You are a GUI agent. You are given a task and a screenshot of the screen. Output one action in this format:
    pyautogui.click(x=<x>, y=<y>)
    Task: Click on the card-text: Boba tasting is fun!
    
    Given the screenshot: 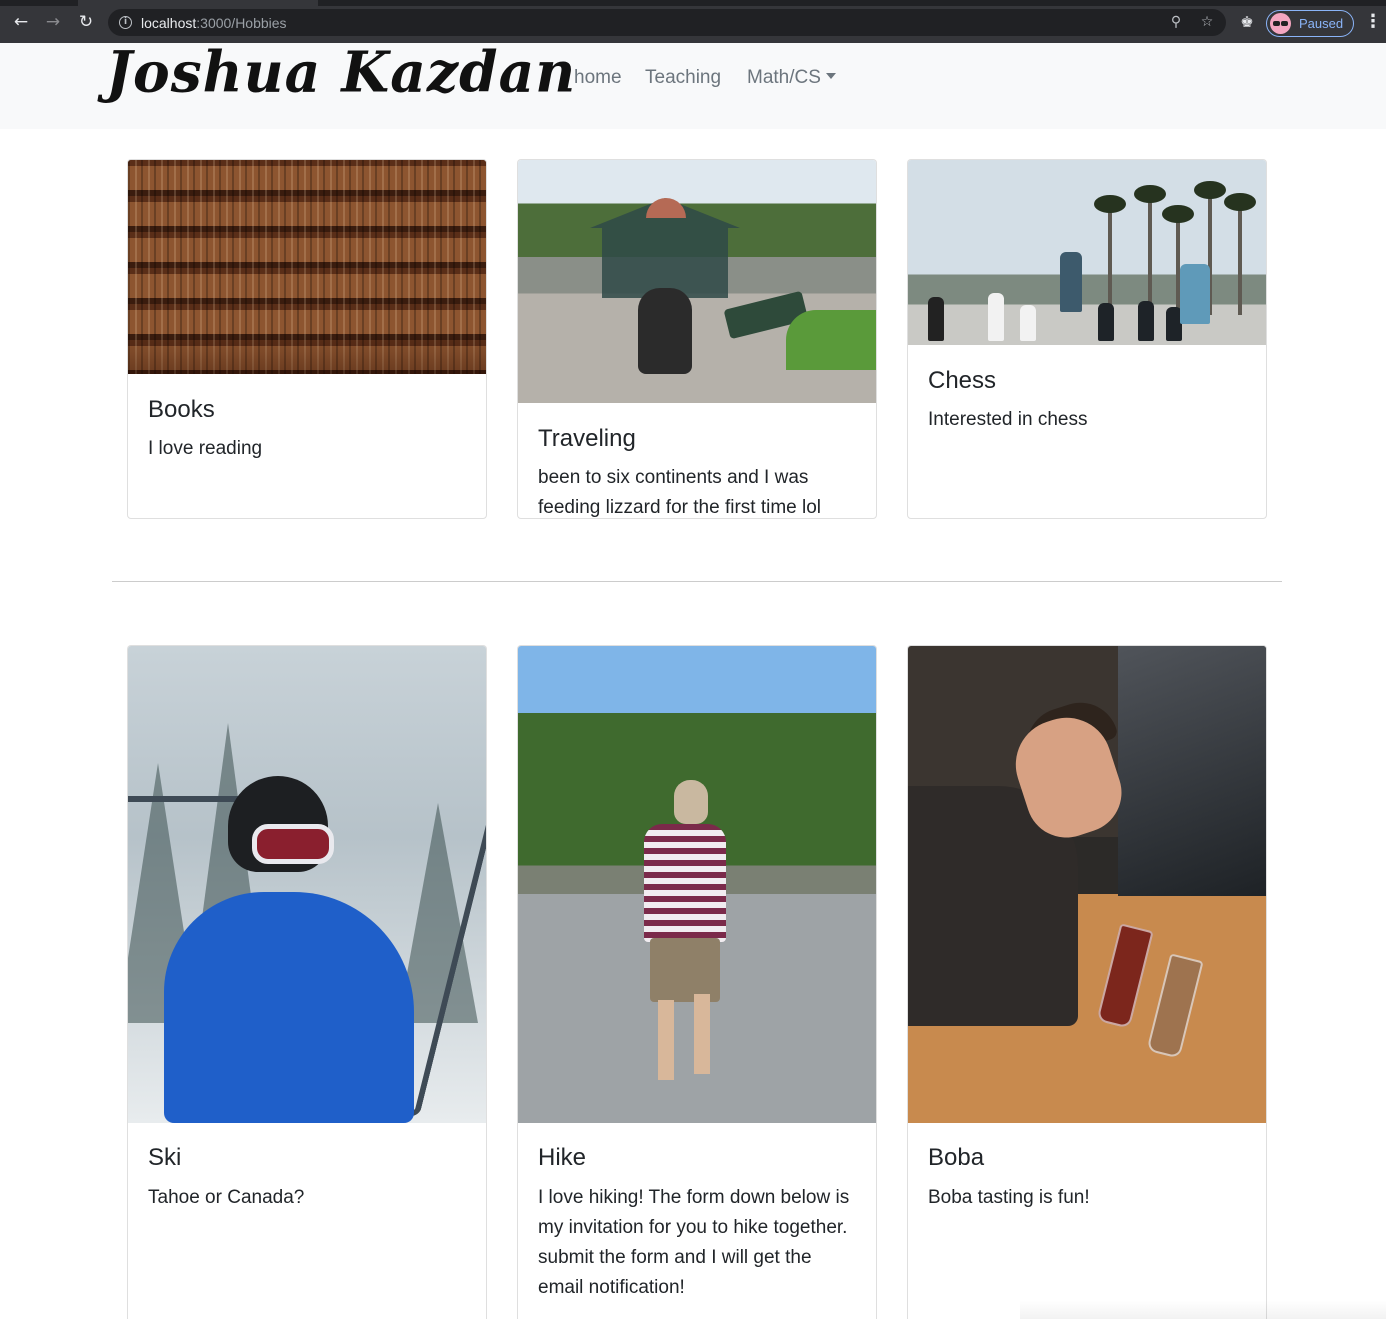 What is the action you would take?
    pyautogui.click(x=1009, y=1197)
    